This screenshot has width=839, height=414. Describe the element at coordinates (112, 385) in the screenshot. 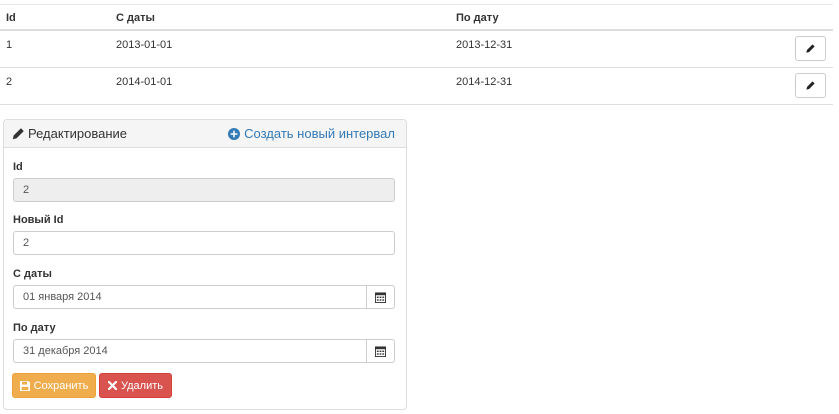

I see `remove-icon` at that location.